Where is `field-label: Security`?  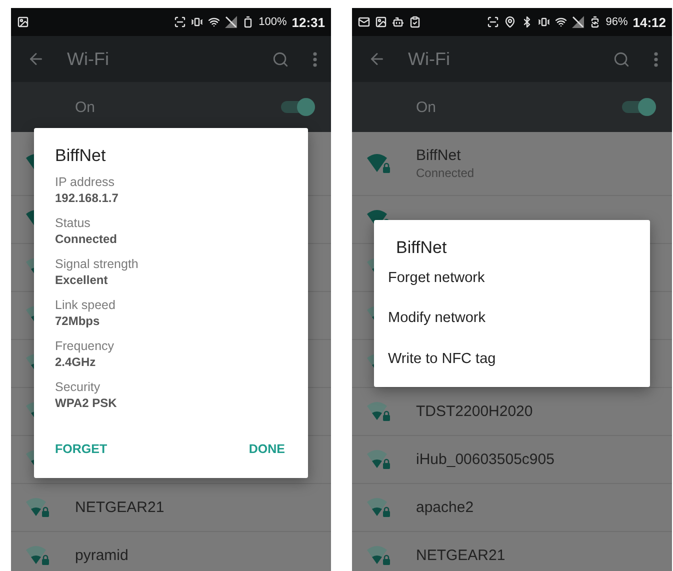 field-label: Security is located at coordinates (78, 387).